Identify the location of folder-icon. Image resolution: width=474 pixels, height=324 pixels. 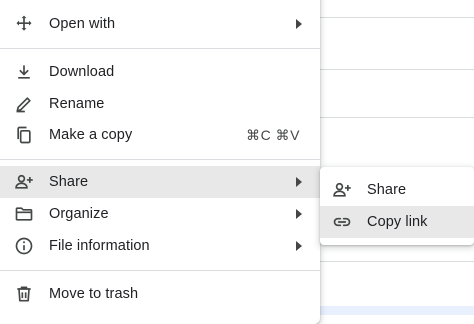
(24, 214).